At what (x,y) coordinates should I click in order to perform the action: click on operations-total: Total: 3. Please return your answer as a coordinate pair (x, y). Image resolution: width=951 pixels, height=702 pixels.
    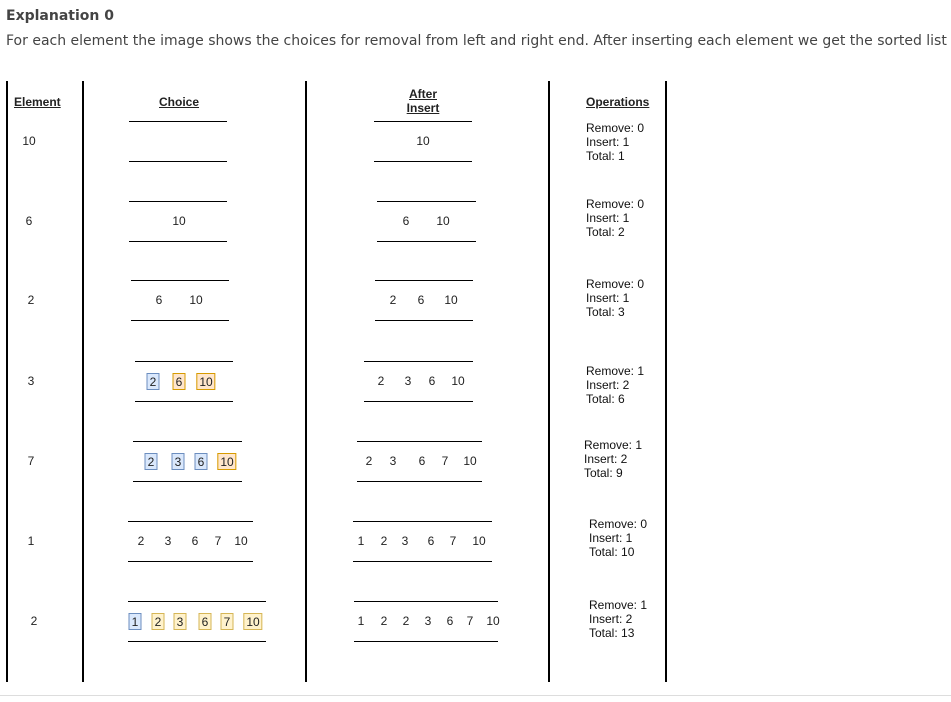
    Looking at the image, I should click on (605, 312).